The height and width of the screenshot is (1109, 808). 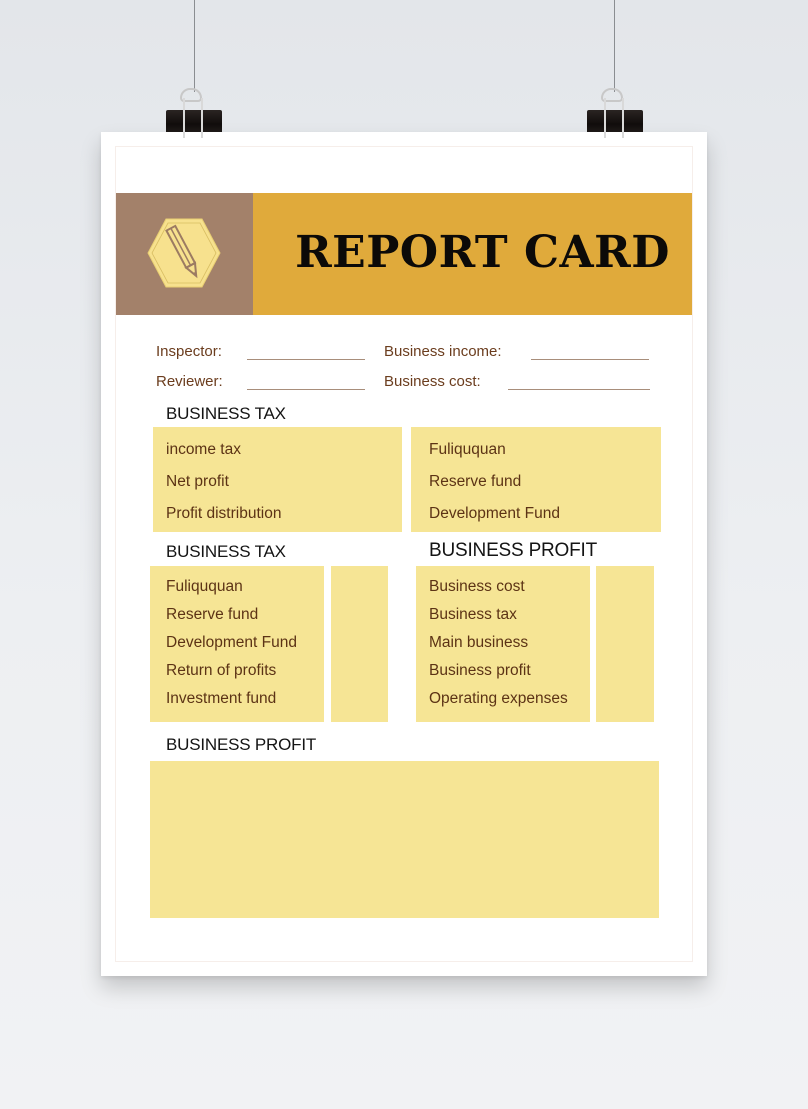 I want to click on business-cost-label: Business cost:, so click(x=432, y=381).